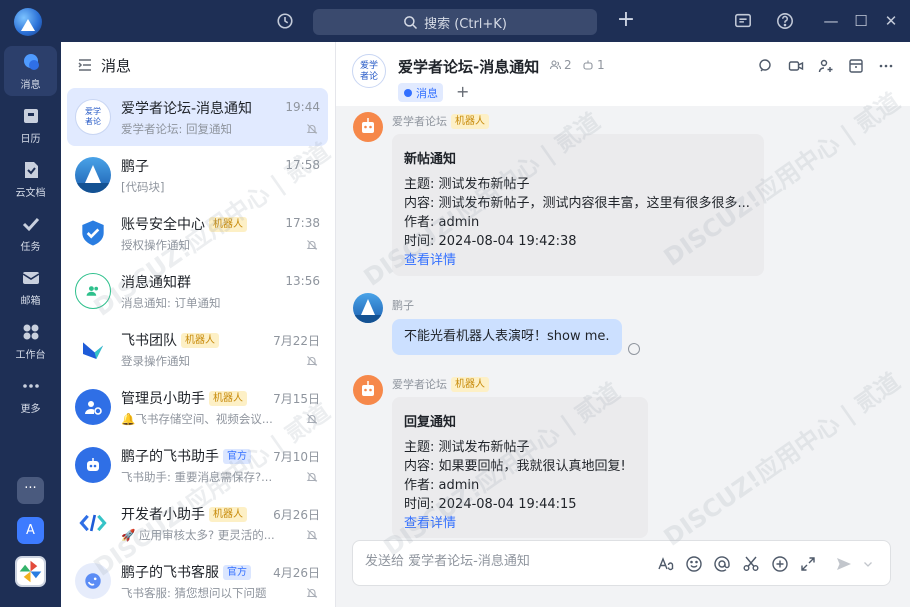 The image size is (910, 607). What do you see at coordinates (368, 308) in the screenshot?
I see `user-avatar` at bounding box center [368, 308].